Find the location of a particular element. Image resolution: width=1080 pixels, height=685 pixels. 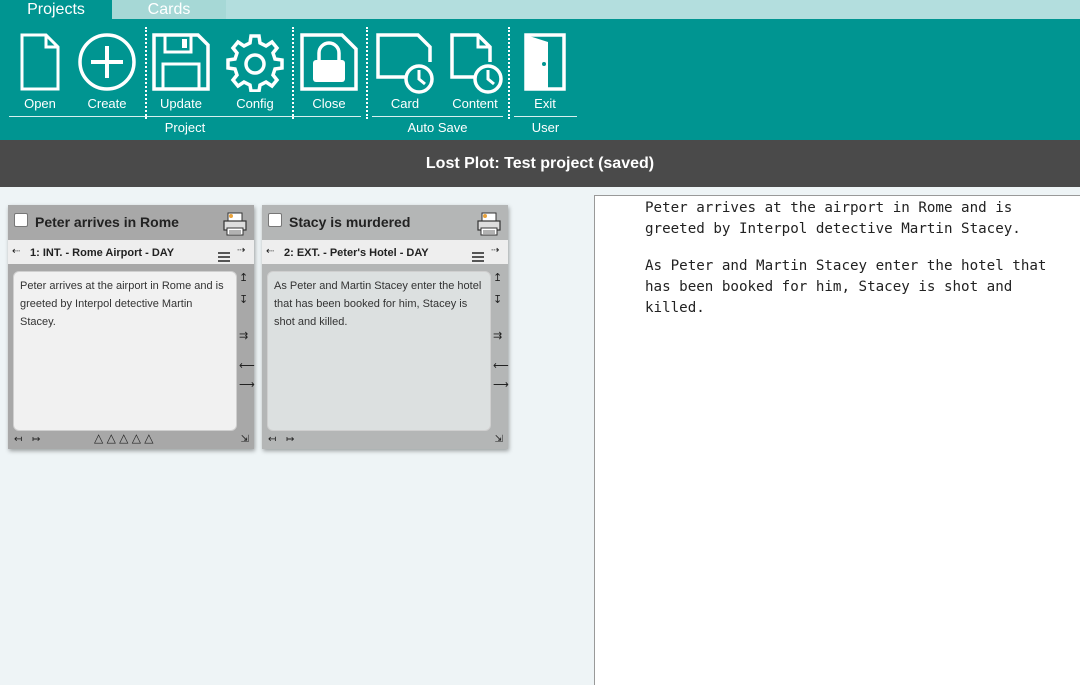

autosave-card-button: Card is located at coordinates (405, 73).